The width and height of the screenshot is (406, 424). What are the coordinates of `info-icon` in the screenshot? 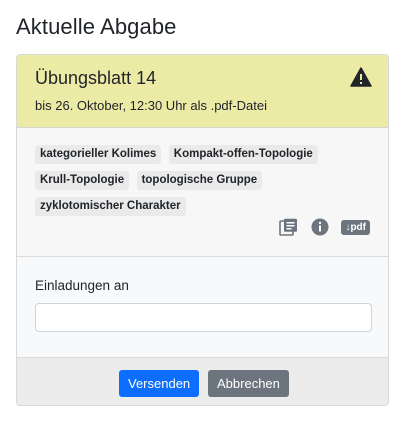 It's located at (320, 227).